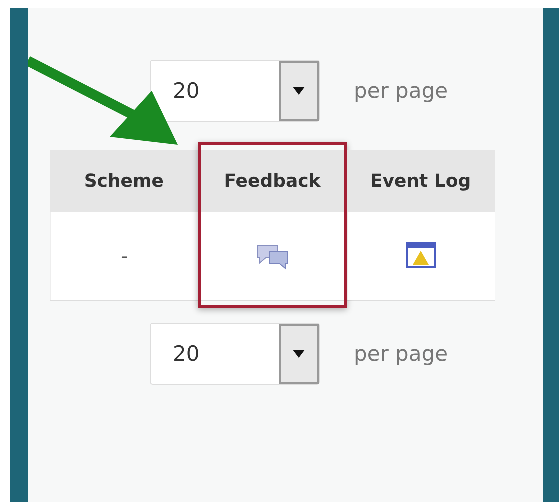 Image resolution: width=559 pixels, height=502 pixels. What do you see at coordinates (421, 256) in the screenshot?
I see `warning-window-icon` at bounding box center [421, 256].